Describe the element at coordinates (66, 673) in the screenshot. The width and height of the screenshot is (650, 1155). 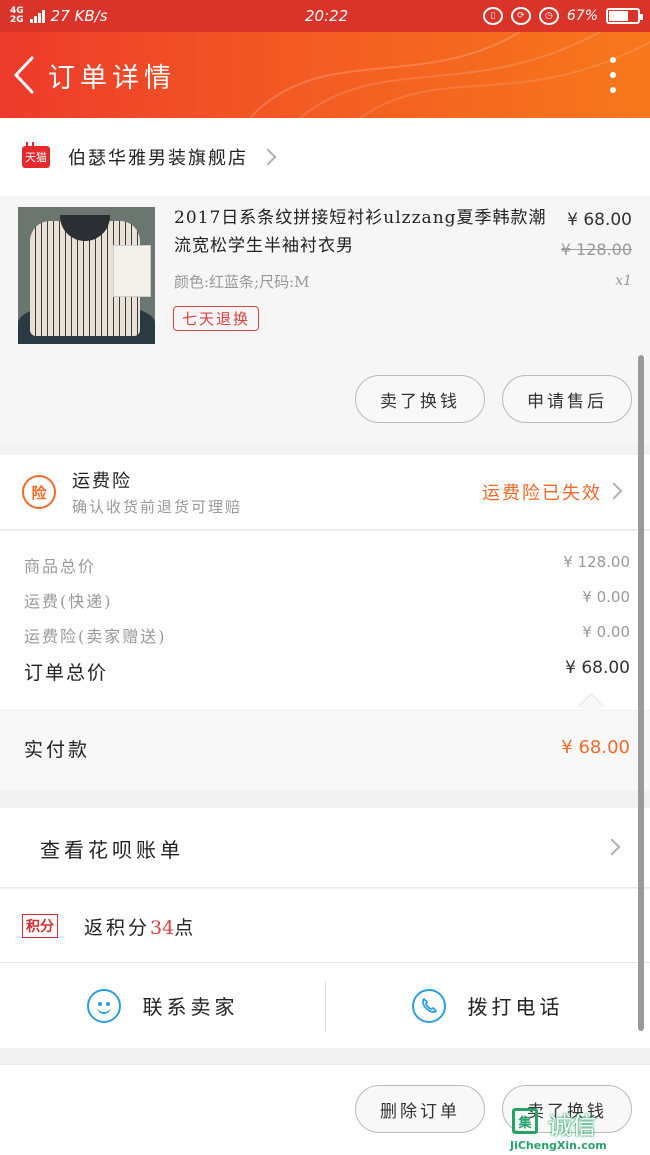
I see `order-total-label: 订单总价` at that location.